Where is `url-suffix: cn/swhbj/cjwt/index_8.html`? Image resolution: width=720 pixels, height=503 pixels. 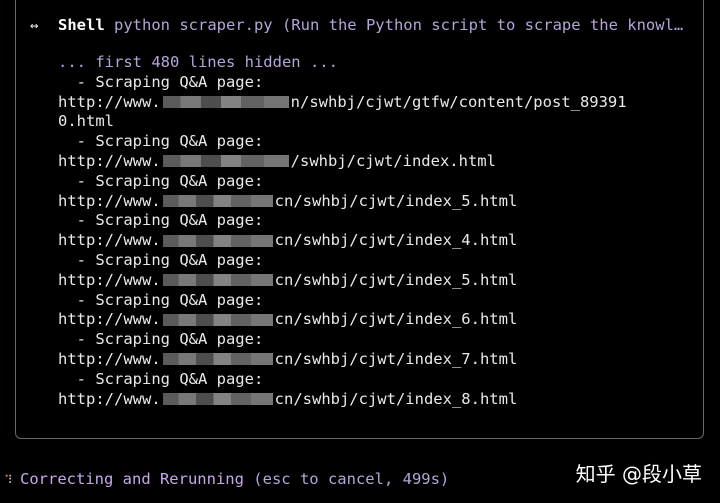 url-suffix: cn/swhbj/cjwt/index_8.html is located at coordinates (396, 398).